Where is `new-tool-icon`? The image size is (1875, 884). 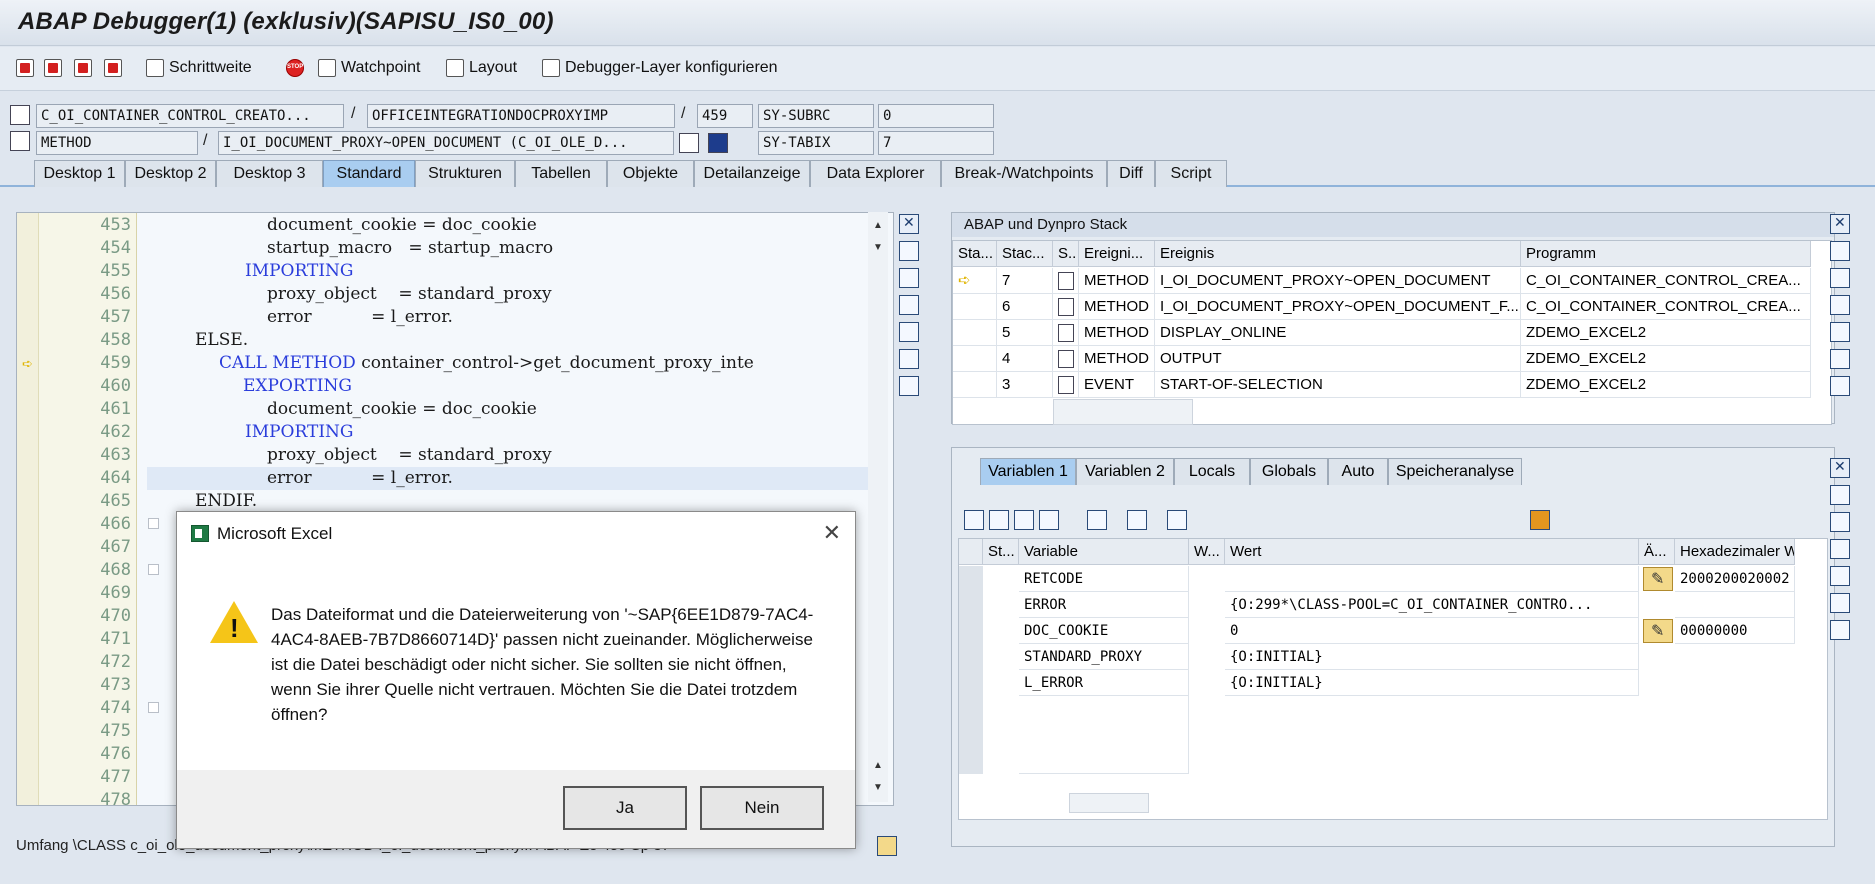
new-tool-icon is located at coordinates (909, 251).